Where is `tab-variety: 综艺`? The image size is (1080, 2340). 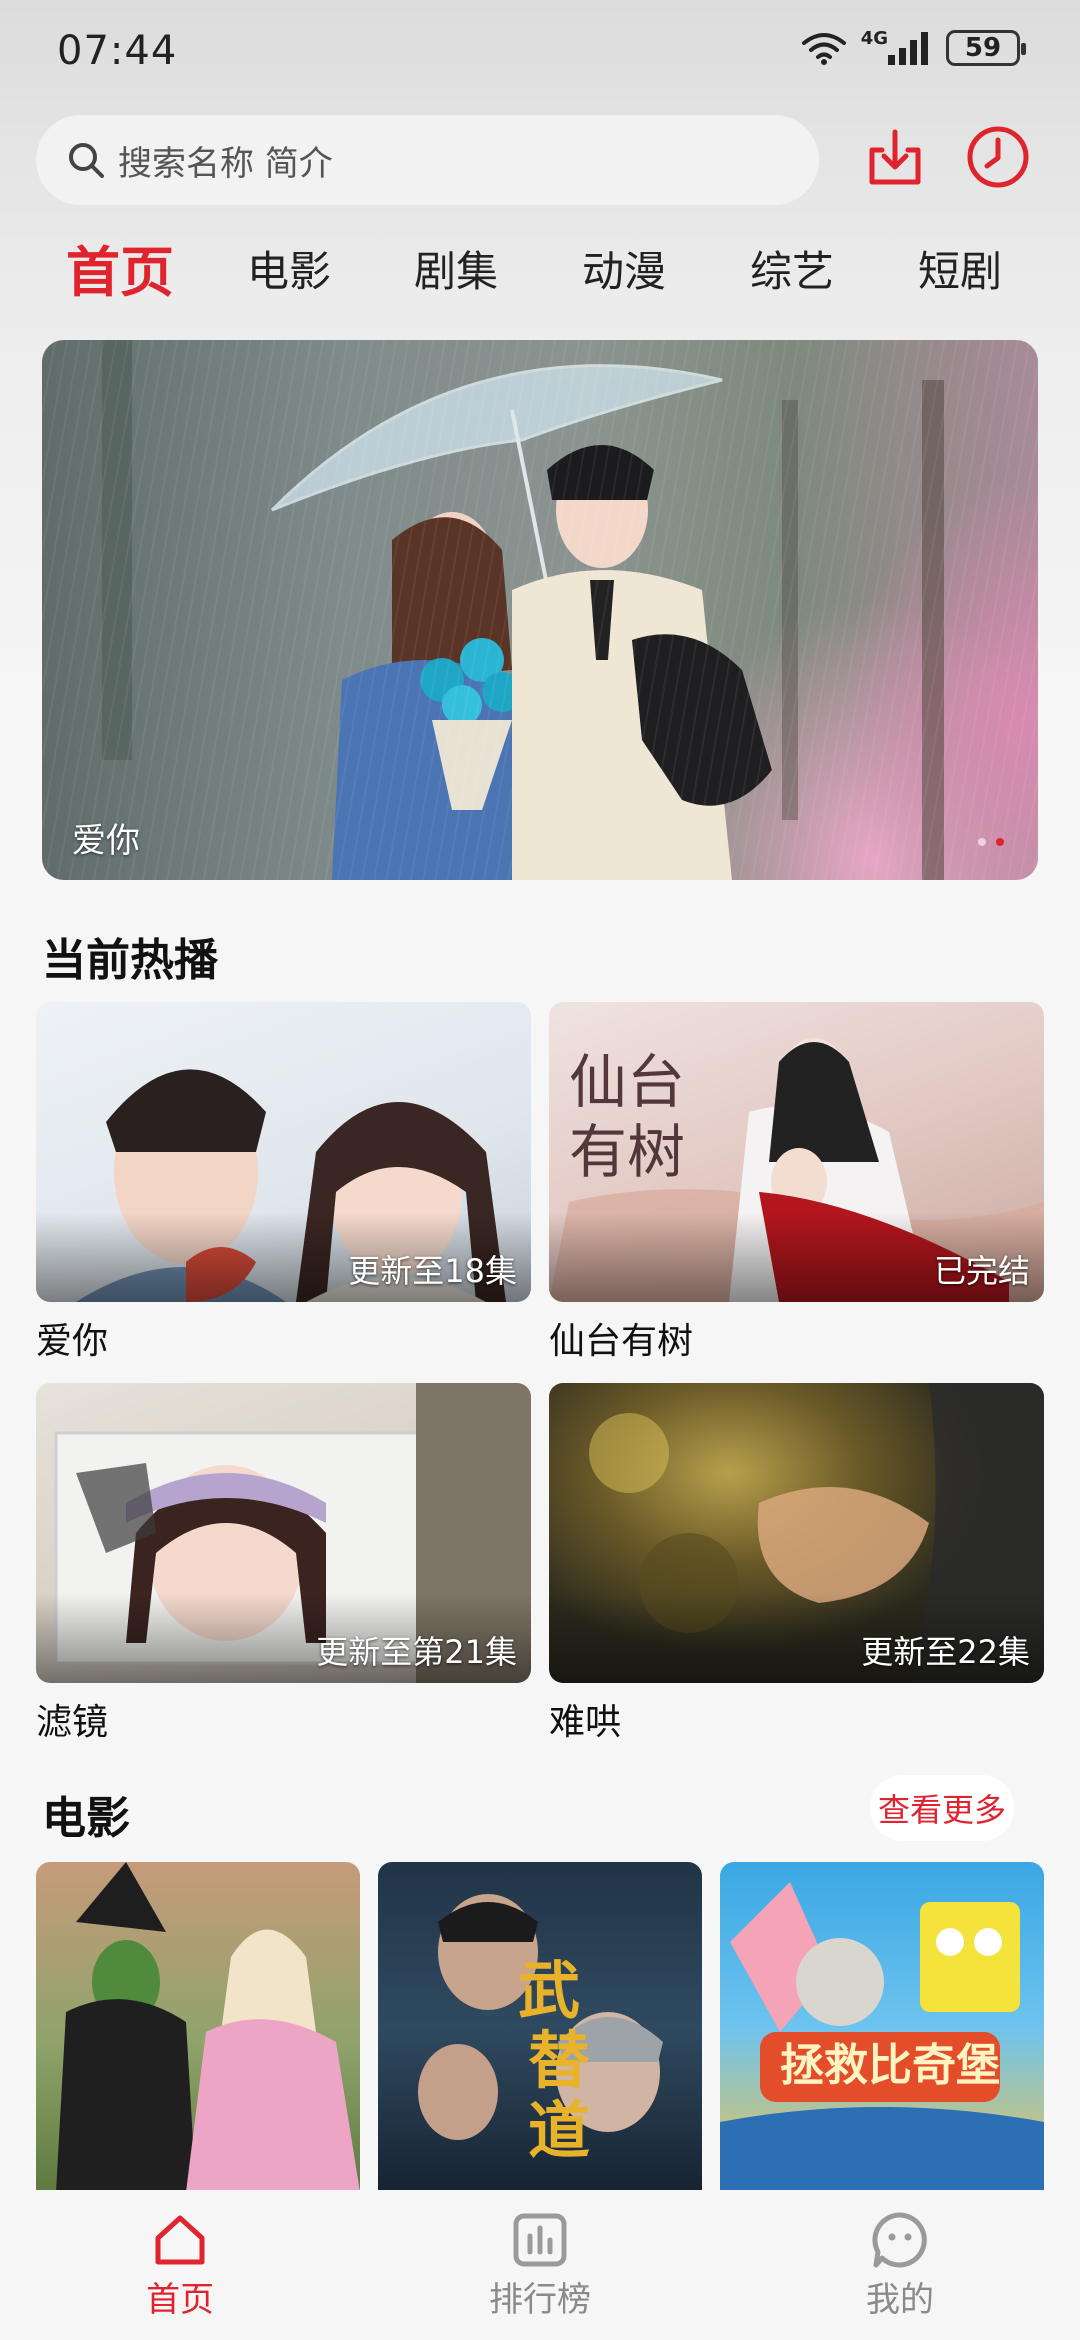
tab-variety: 综艺 is located at coordinates (792, 268).